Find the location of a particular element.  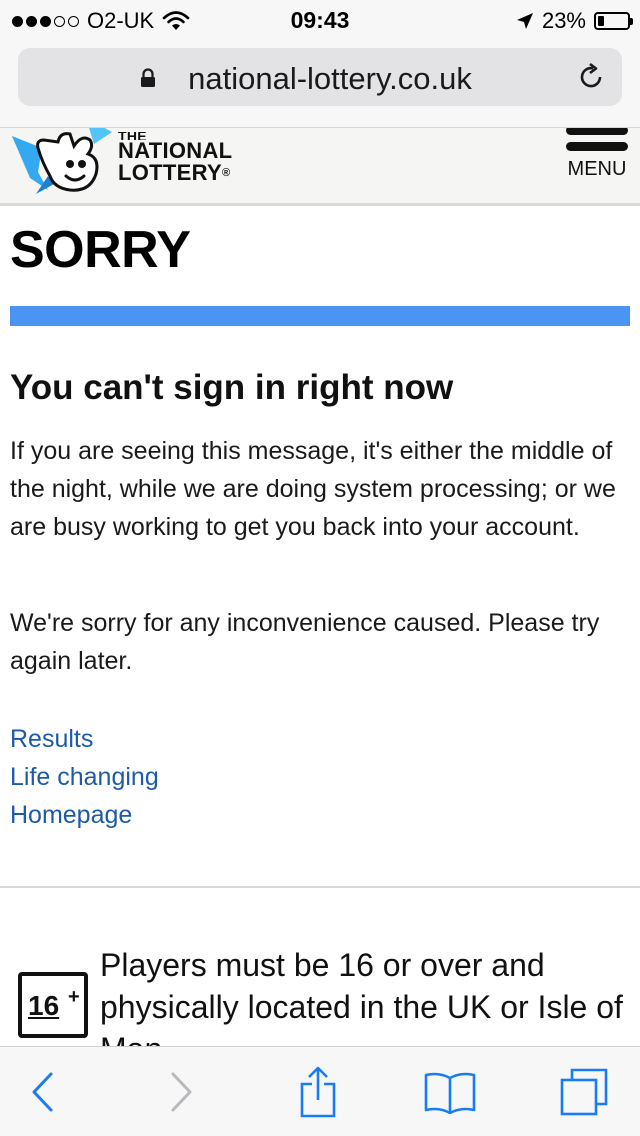

share-icon is located at coordinates (318, 1092).